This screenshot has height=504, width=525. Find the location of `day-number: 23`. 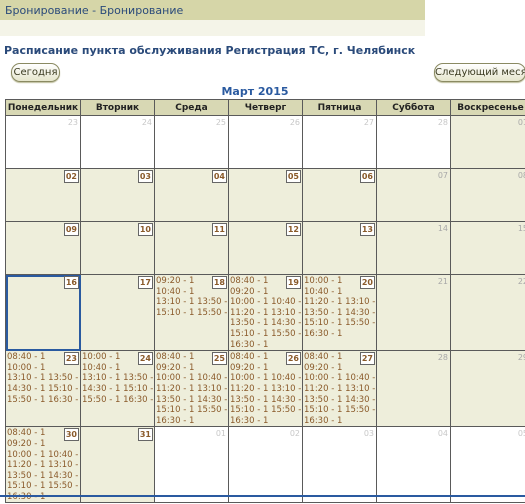

day-number: 23 is located at coordinates (71, 359).